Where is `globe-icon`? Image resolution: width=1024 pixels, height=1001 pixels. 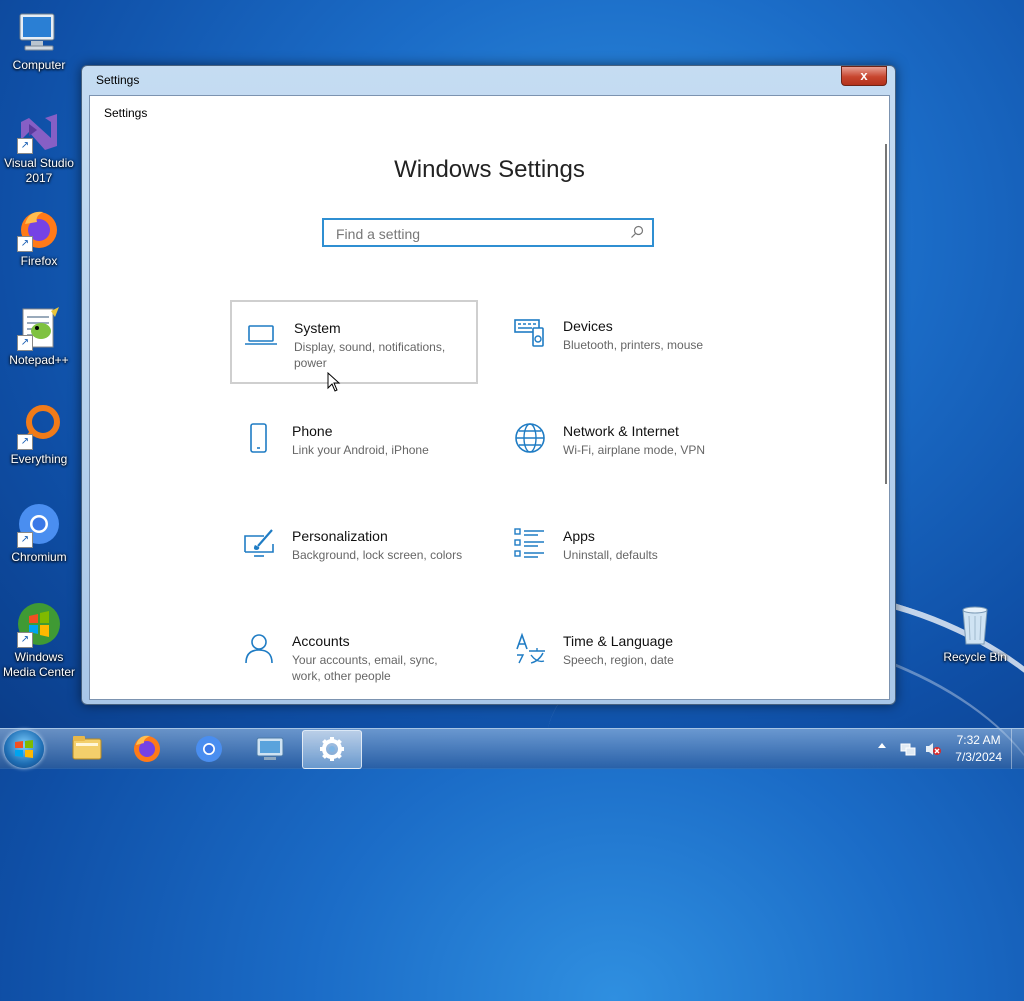 globe-icon is located at coordinates (530, 438).